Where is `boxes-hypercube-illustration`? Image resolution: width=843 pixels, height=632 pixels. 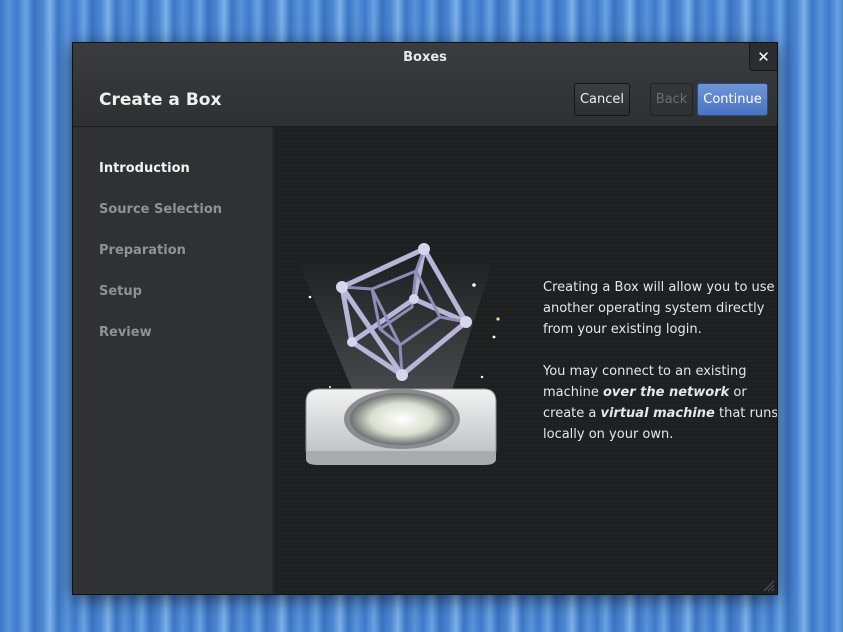 boxes-hypercube-illustration is located at coordinates (398, 354).